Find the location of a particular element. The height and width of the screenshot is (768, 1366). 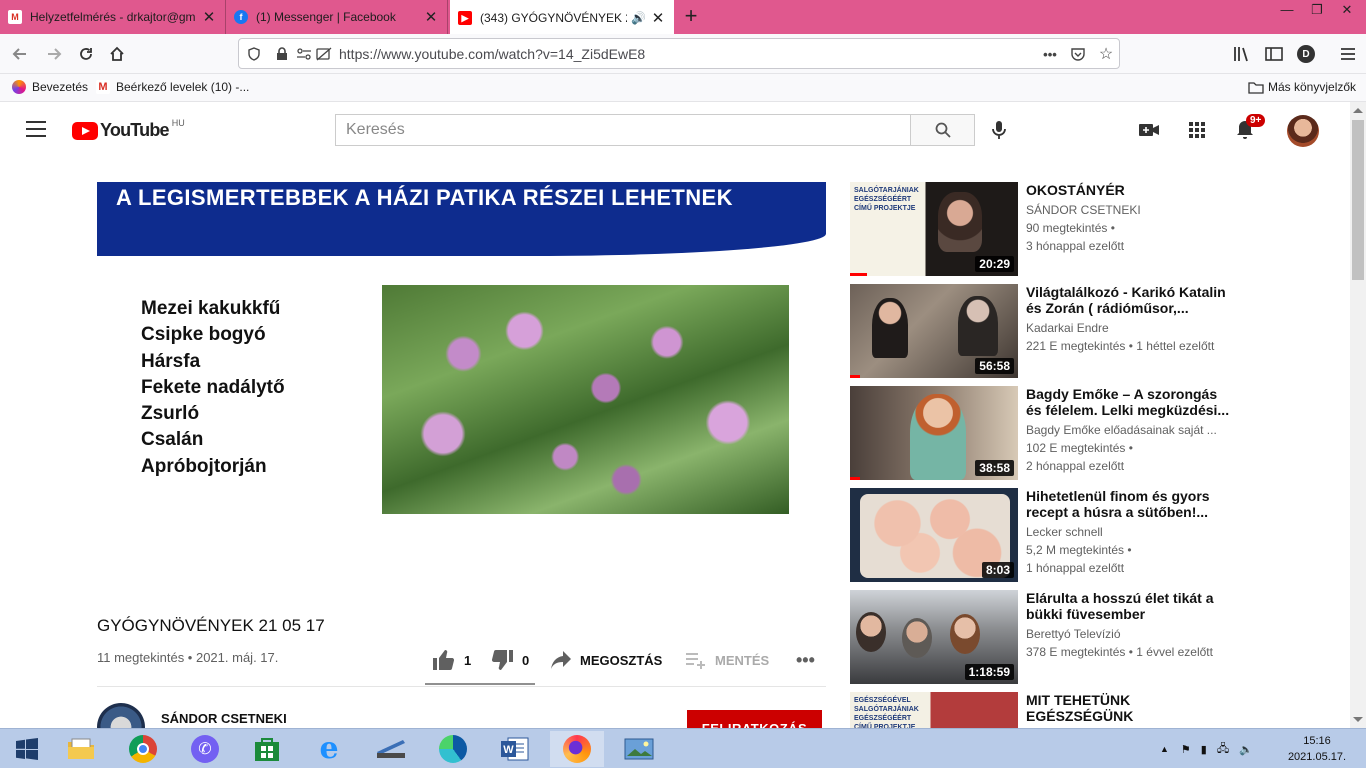

account-icon: D is located at coordinates (1306, 54).